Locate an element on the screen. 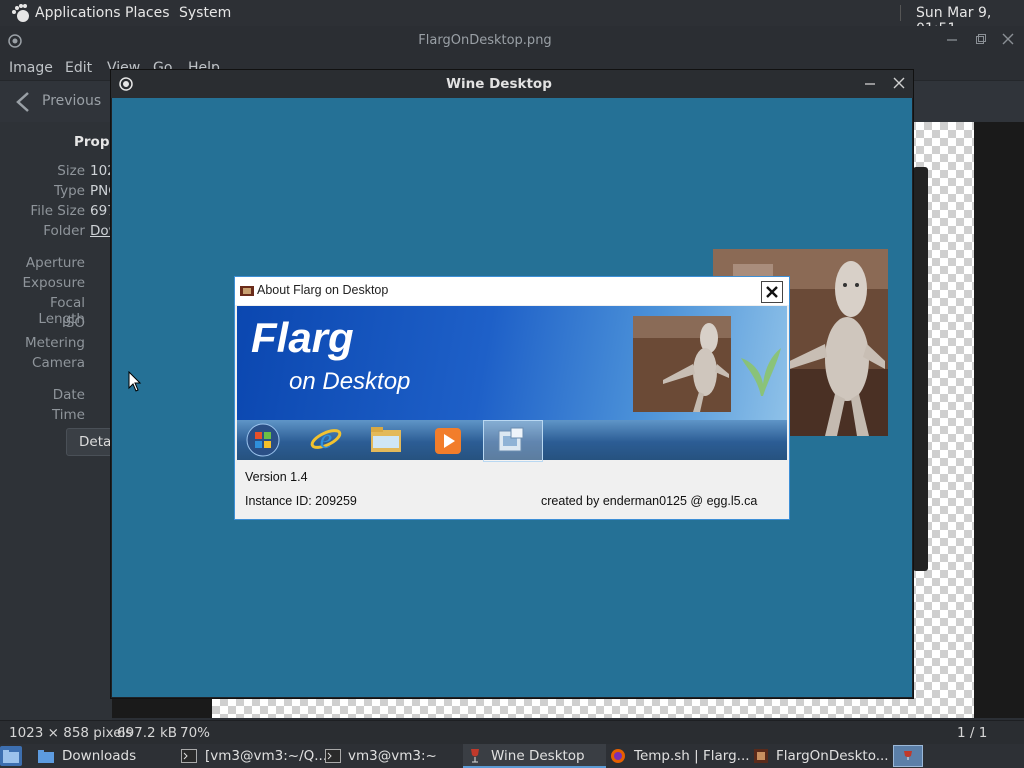  task-label: Wine Desktop is located at coordinates (538, 756).